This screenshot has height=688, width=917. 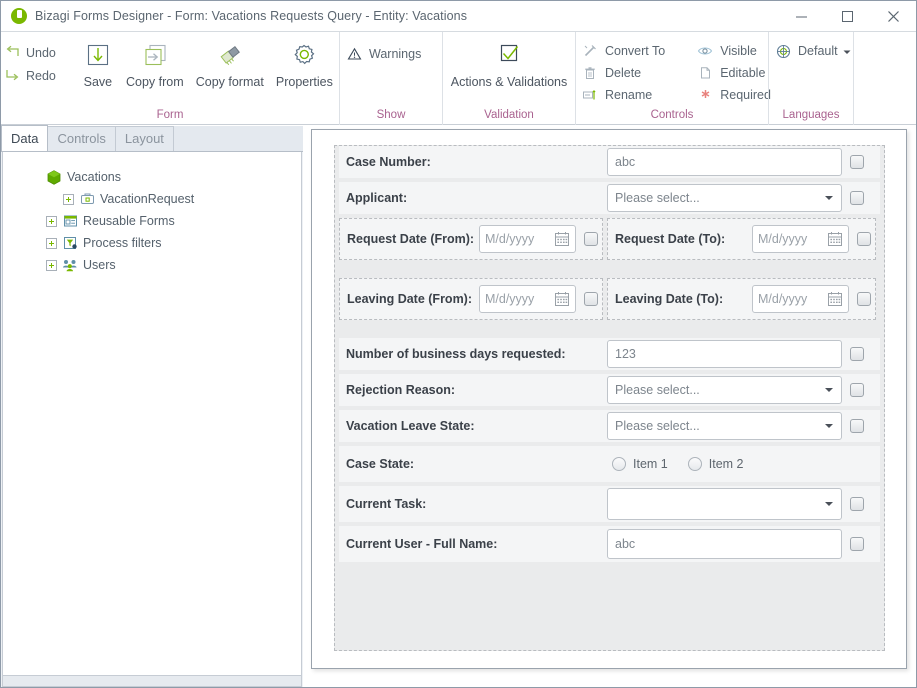 What do you see at coordinates (527, 299) in the screenshot?
I see `leaving-date-from-input: M/d/yyyy` at bounding box center [527, 299].